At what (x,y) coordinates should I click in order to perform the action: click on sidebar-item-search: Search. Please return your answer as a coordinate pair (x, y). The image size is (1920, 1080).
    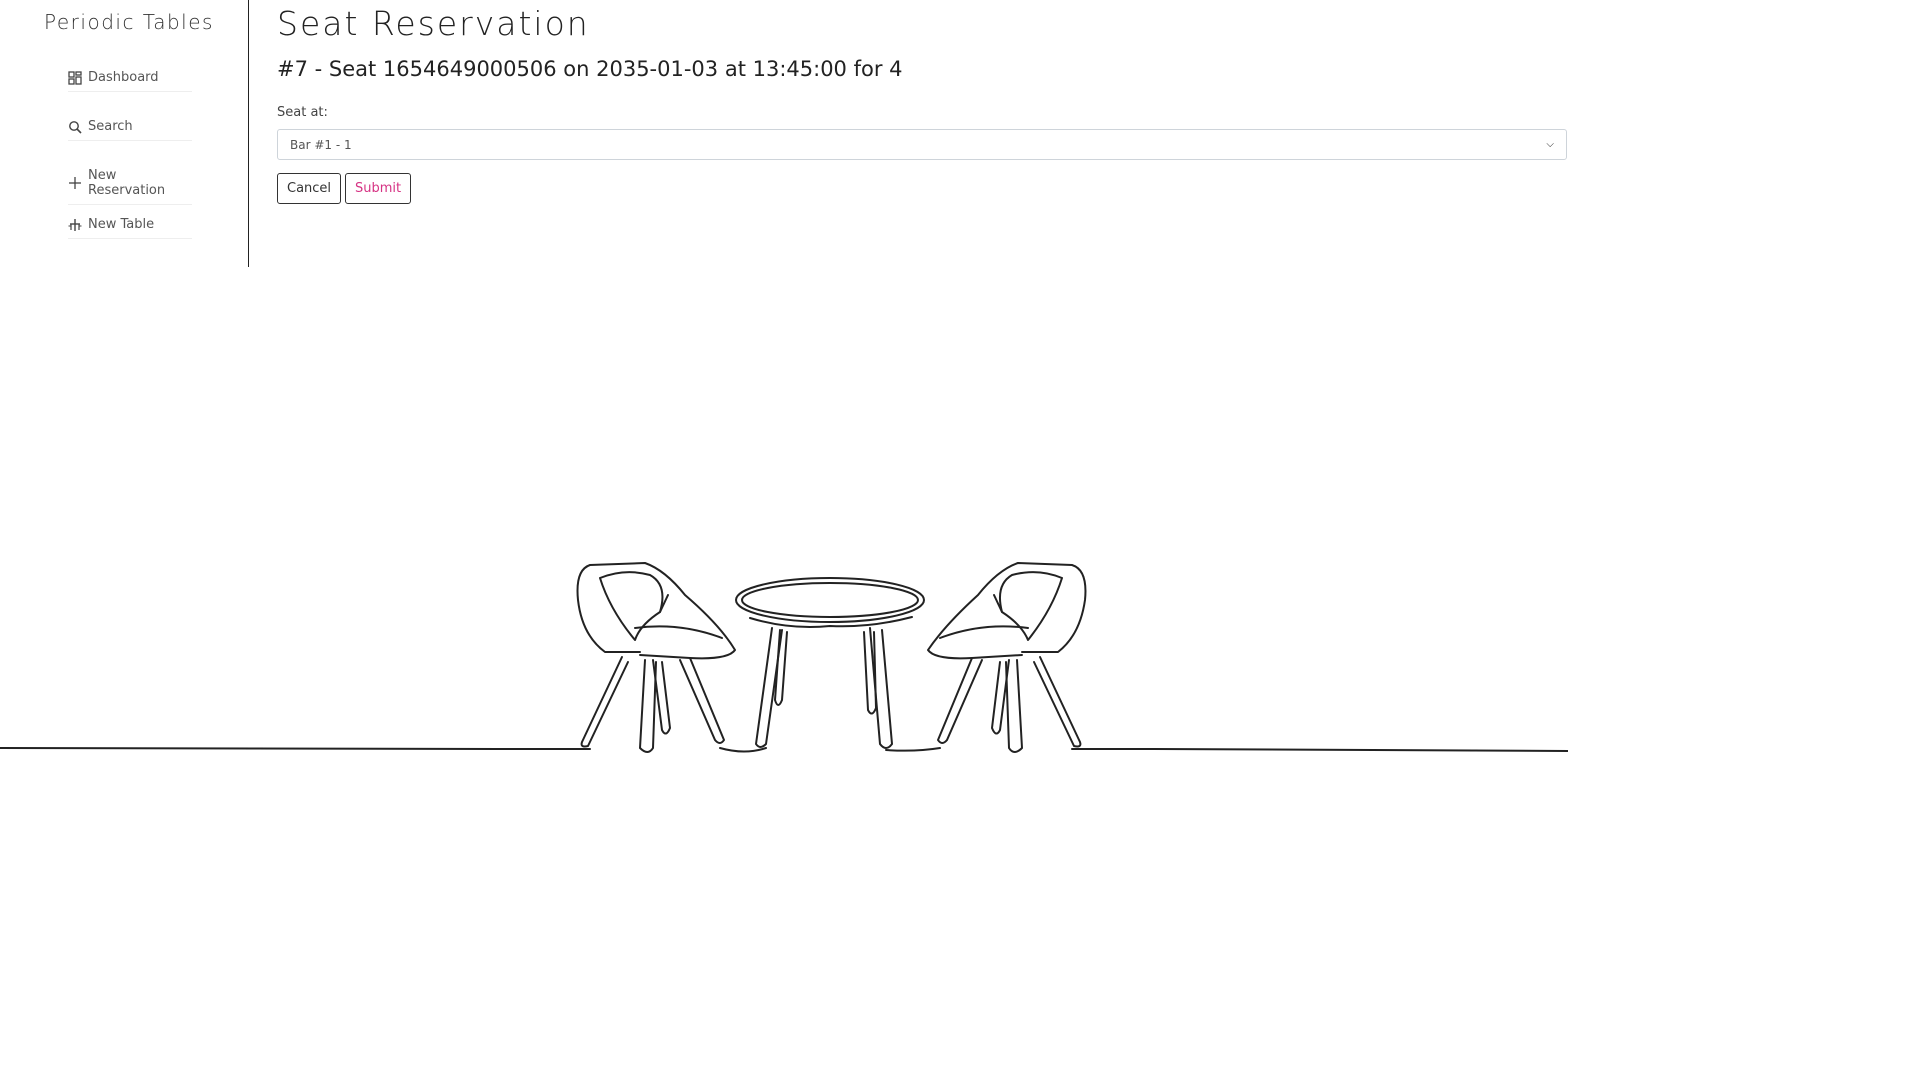
    Looking at the image, I should click on (130, 130).